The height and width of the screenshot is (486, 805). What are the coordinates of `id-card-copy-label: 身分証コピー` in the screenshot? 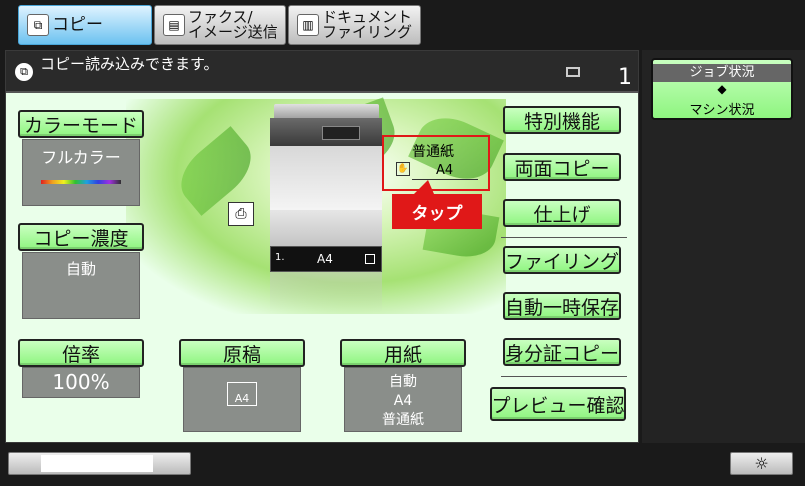 It's located at (562, 353).